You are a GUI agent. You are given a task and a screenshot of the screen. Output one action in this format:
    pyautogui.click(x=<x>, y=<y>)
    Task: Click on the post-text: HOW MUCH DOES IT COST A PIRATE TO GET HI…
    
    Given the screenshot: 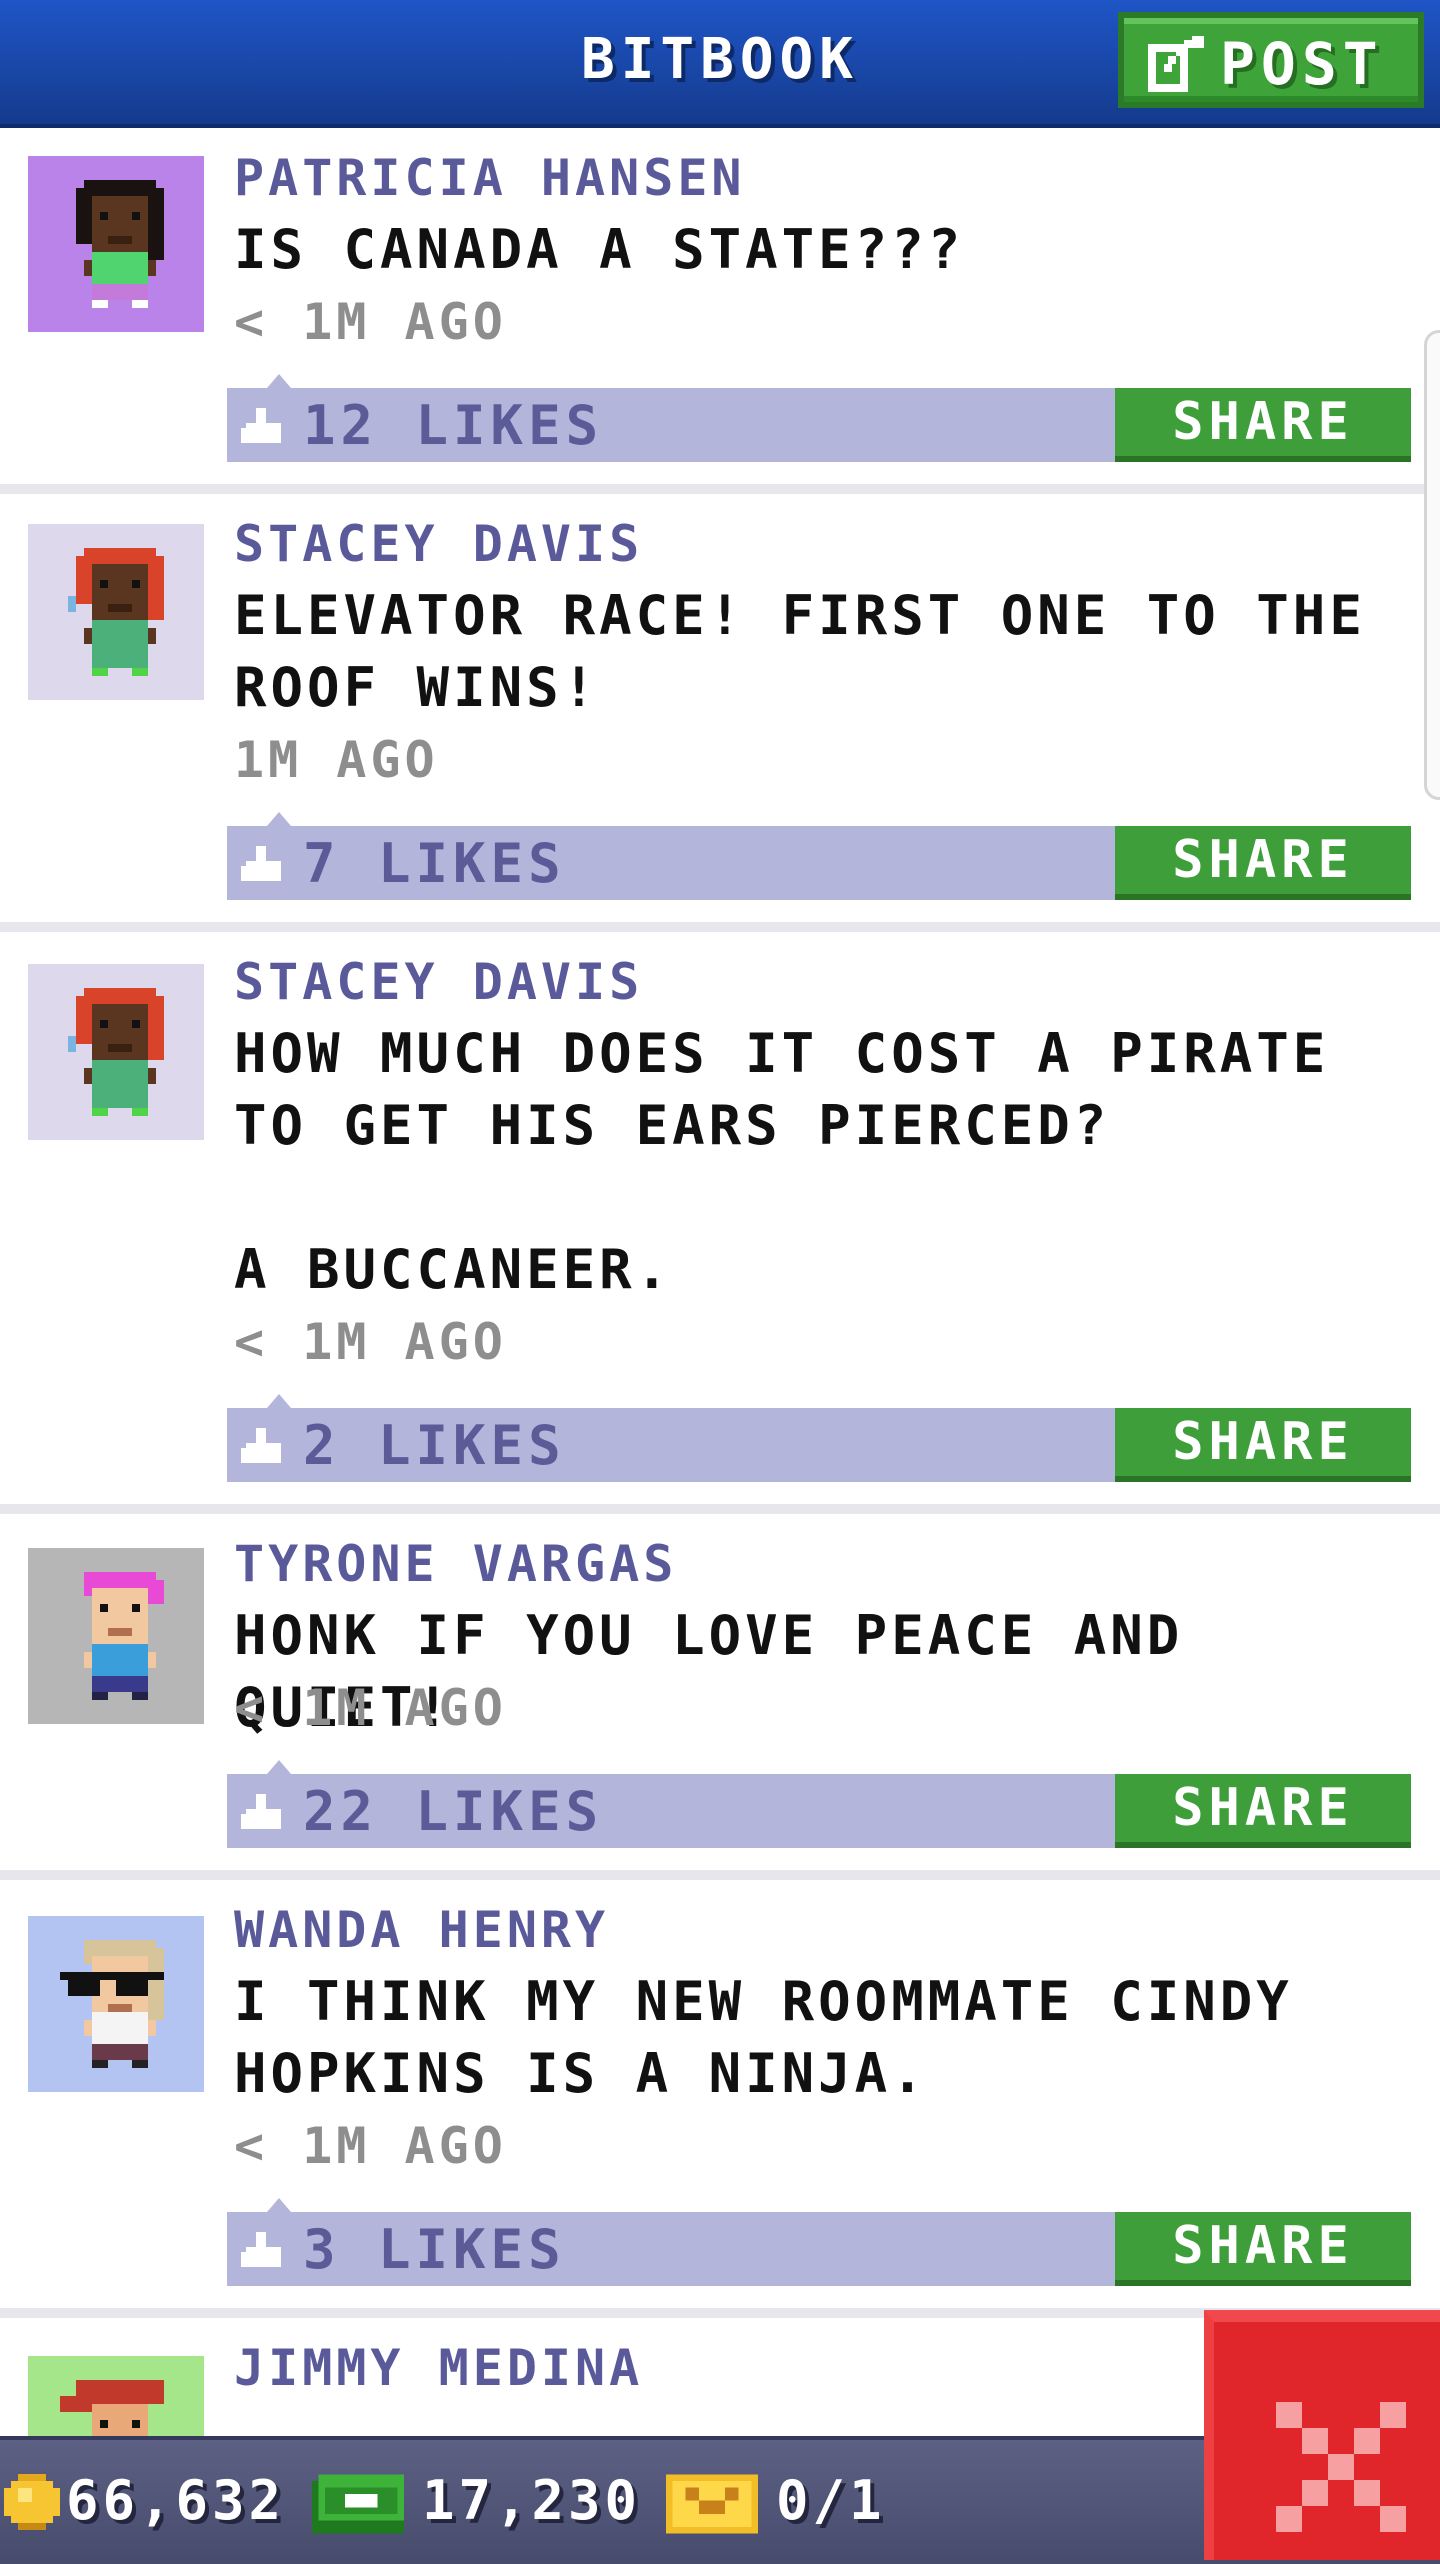 What is the action you would take?
    pyautogui.click(x=782, y=1161)
    